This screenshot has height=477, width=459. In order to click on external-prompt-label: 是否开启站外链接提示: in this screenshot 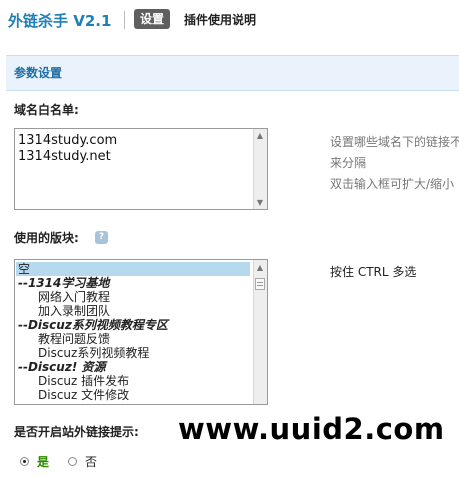, I will do `click(76, 432)`.